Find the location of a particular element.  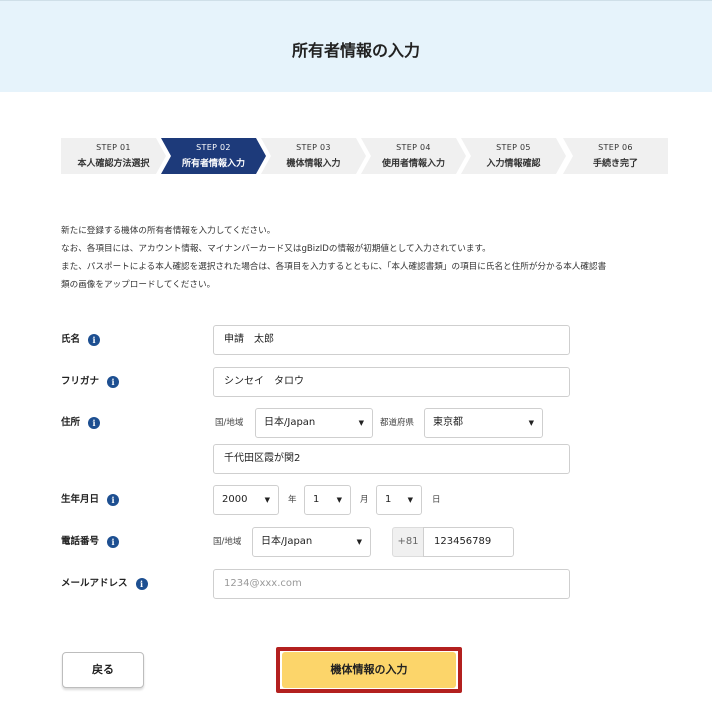

back-button: 戻る is located at coordinates (103, 670).